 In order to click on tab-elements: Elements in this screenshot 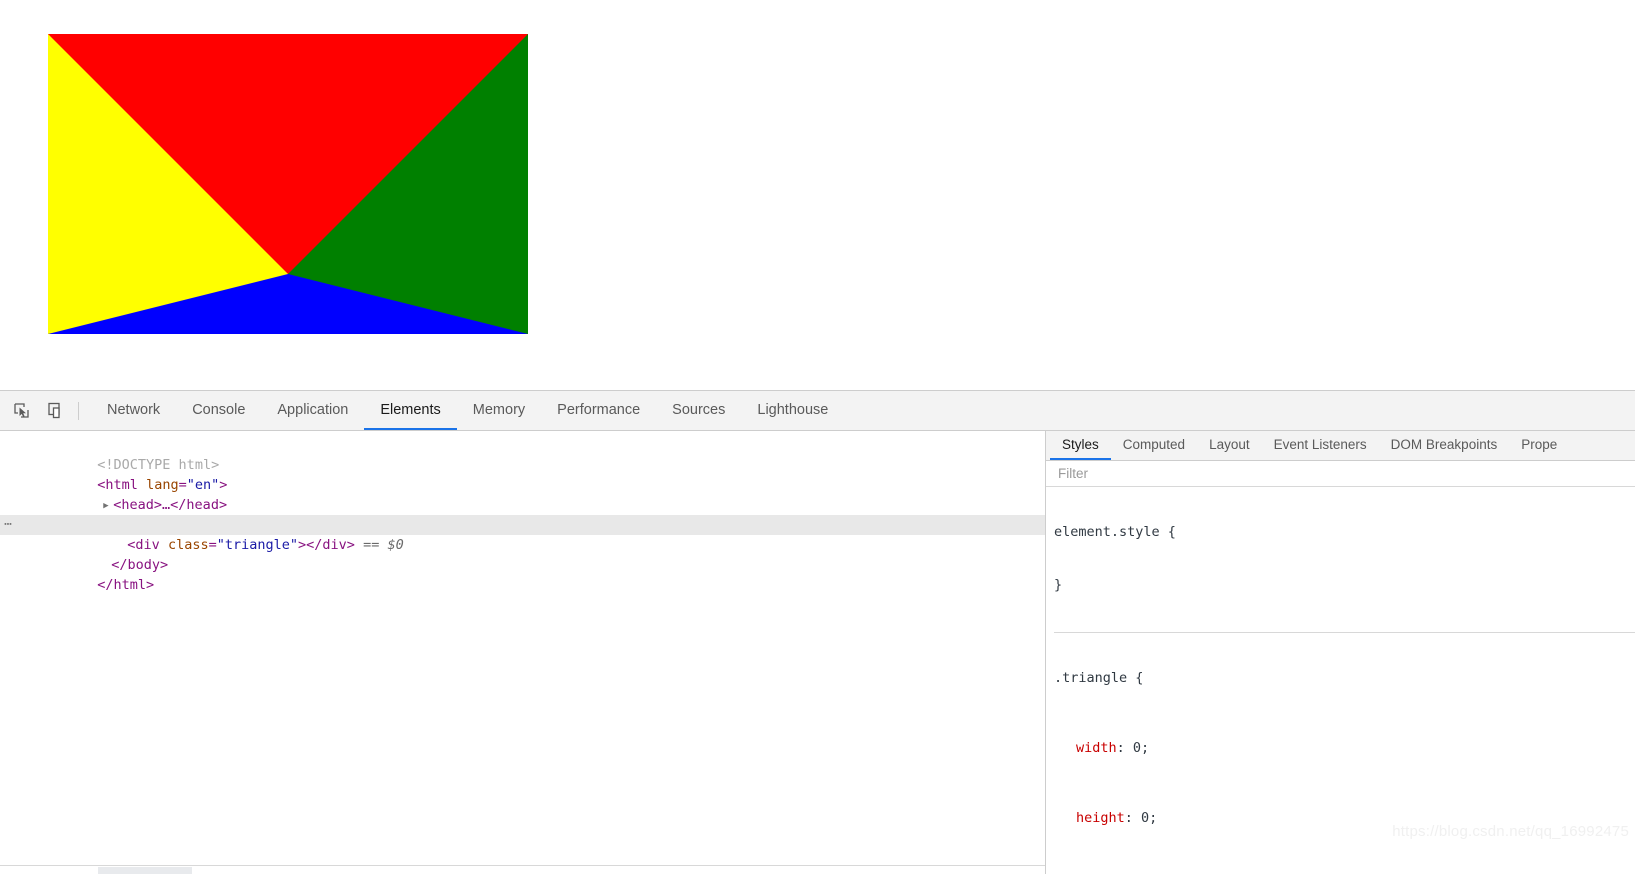, I will do `click(410, 410)`.